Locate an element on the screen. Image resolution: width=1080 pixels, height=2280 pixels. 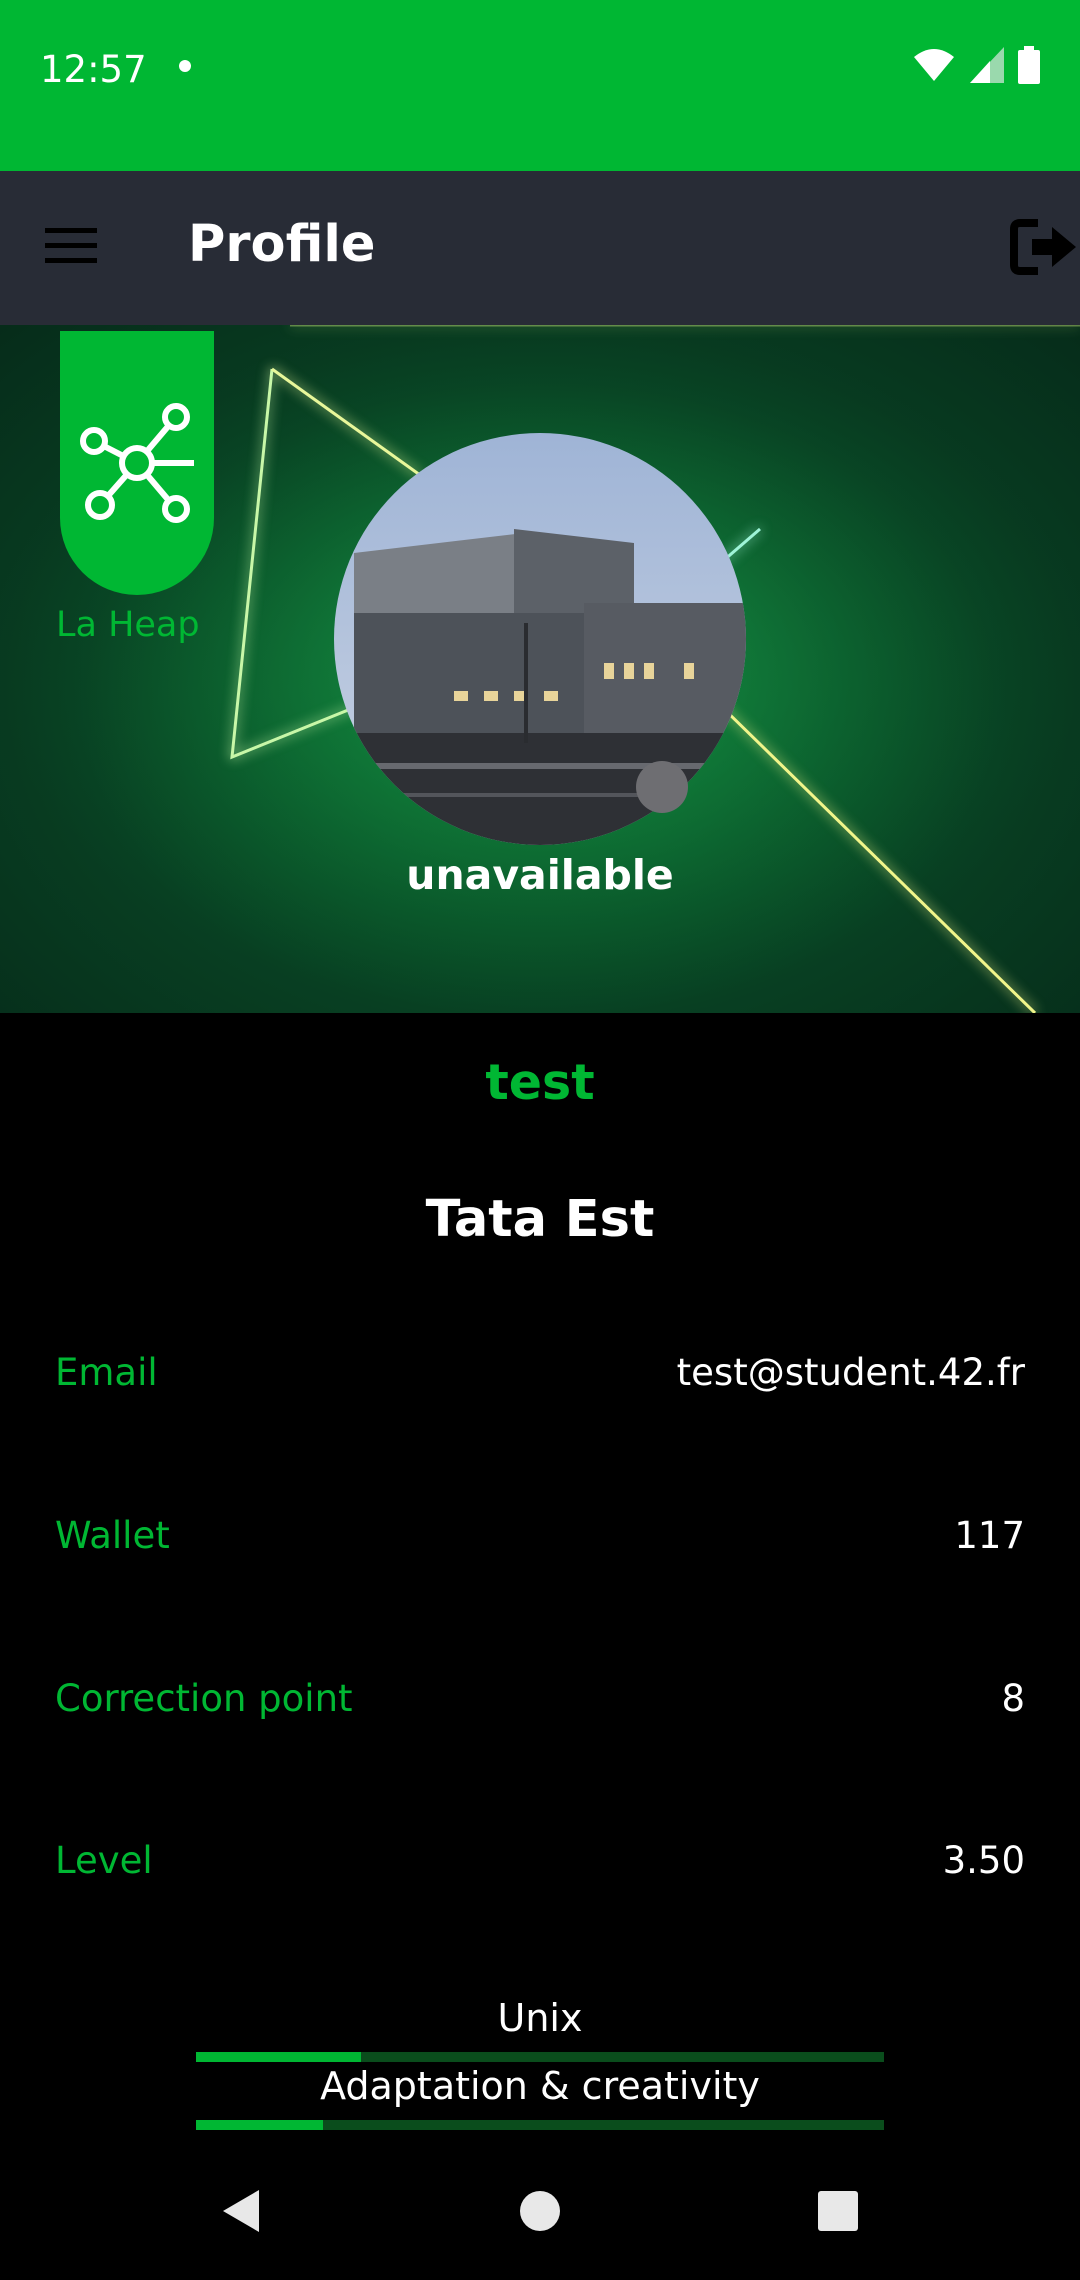
skill-item: Unix is located at coordinates (540, 2030).